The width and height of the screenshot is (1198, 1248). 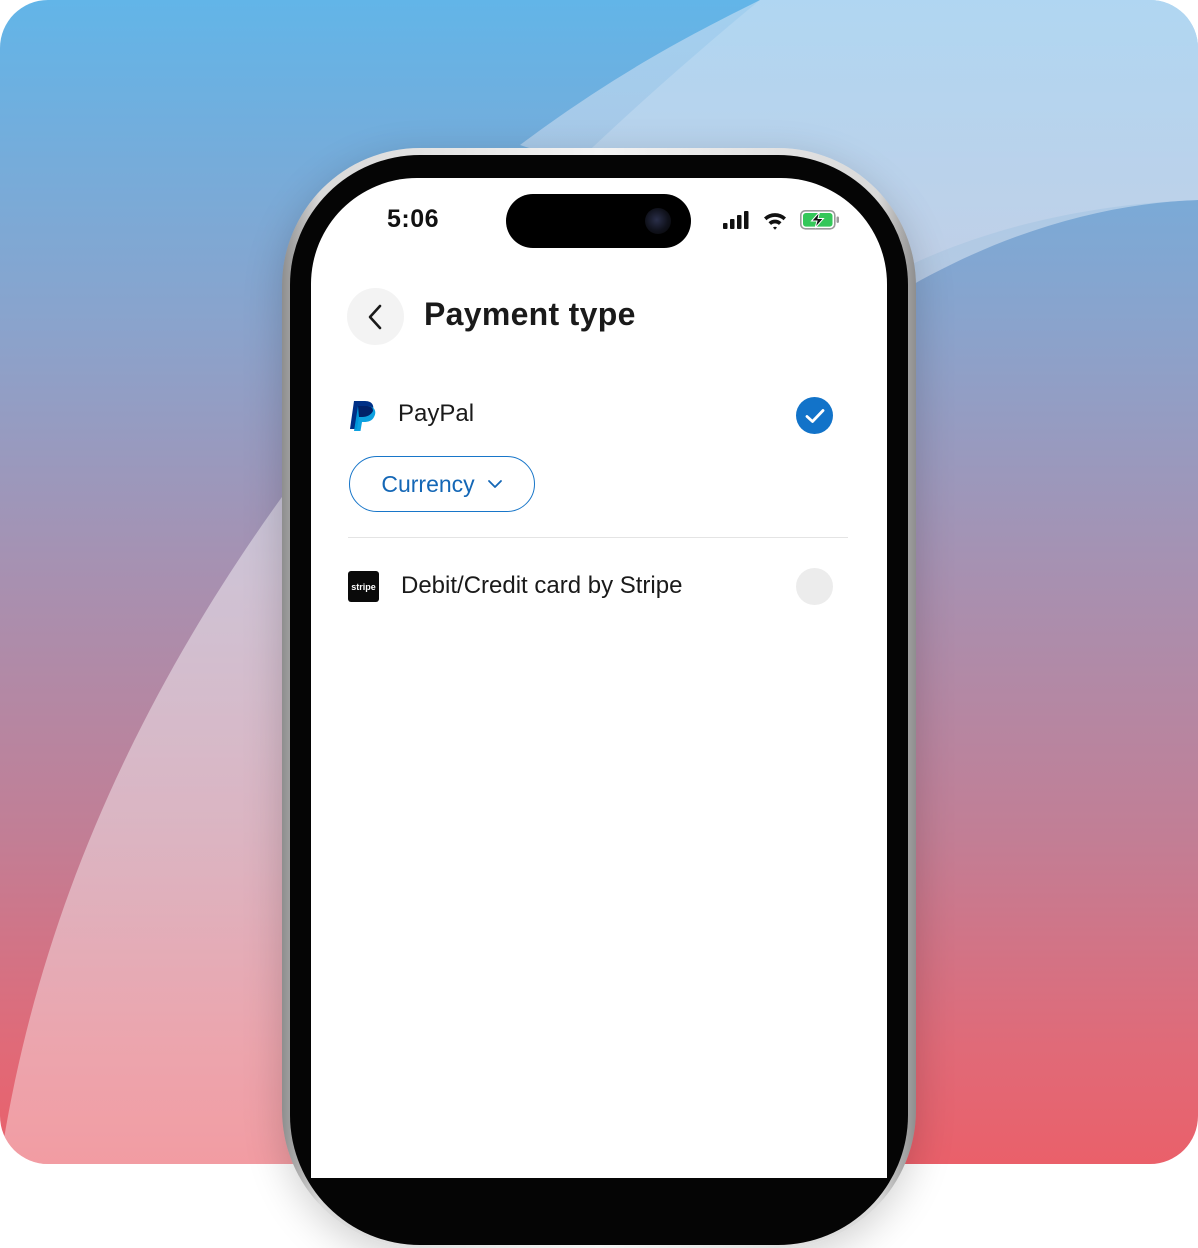 I want to click on status-time: 5:06, so click(x=413, y=219).